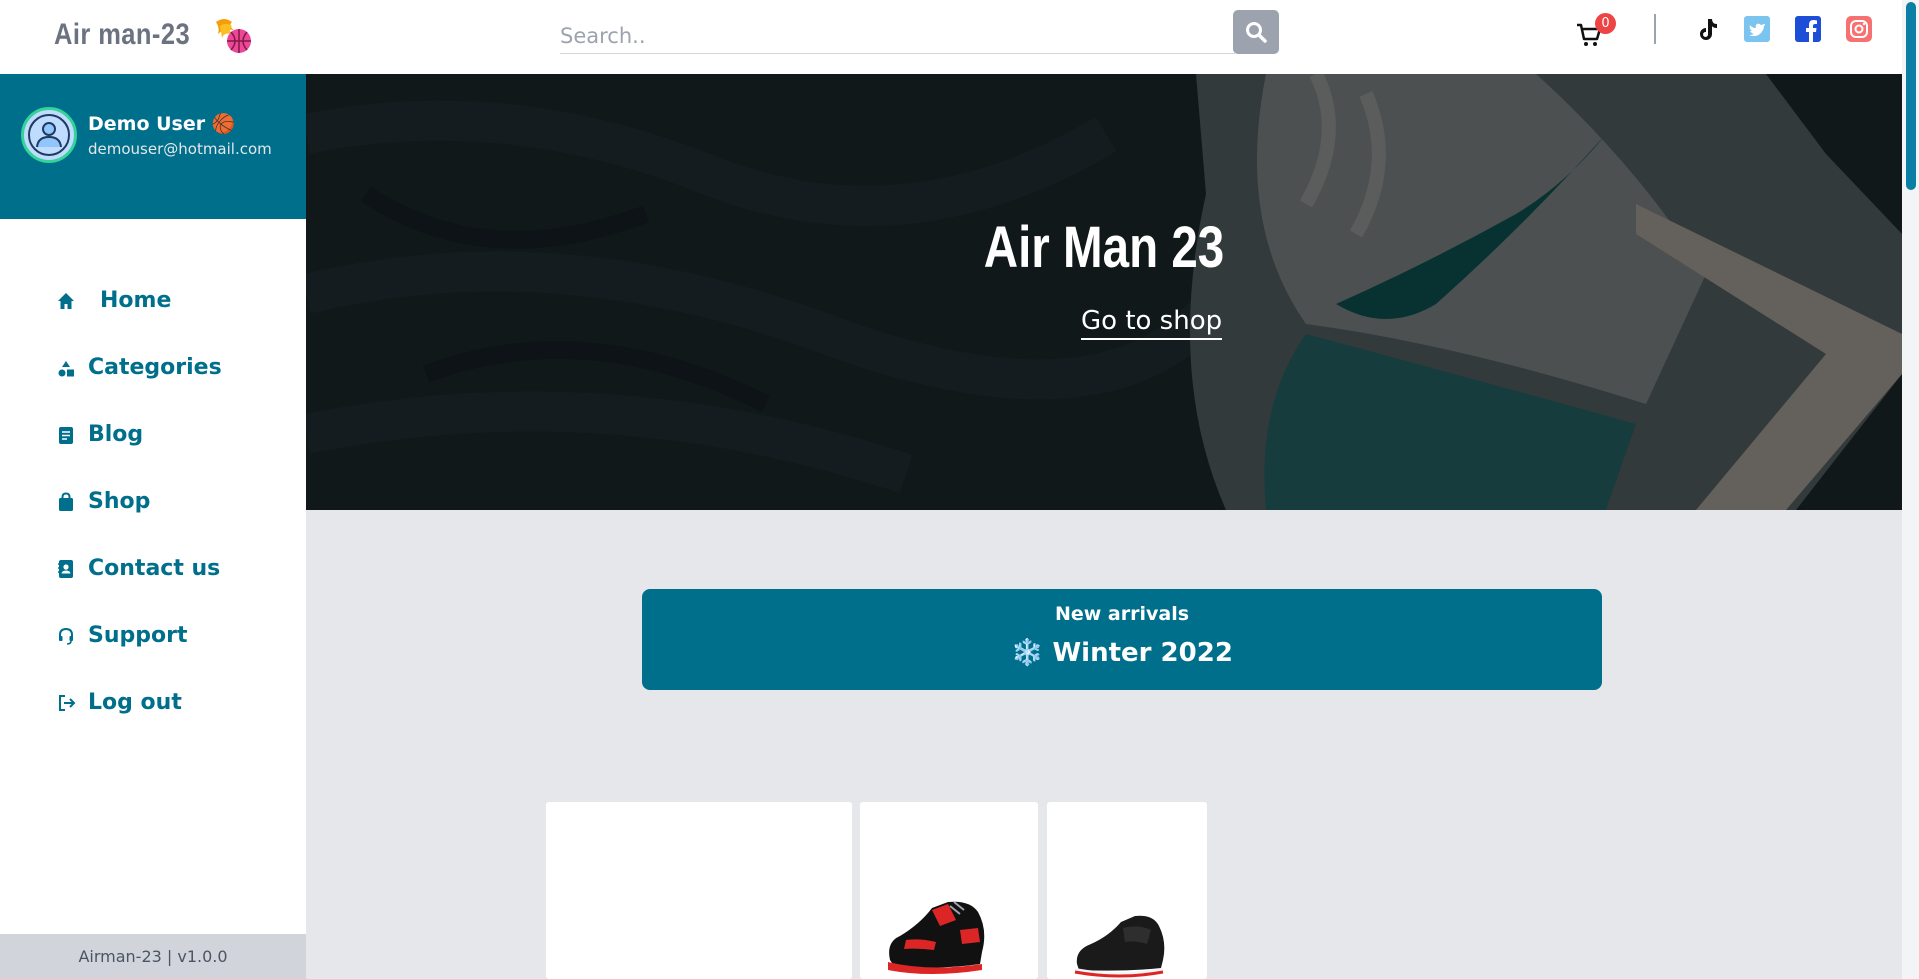  I want to click on logout-icon, so click(67, 703).